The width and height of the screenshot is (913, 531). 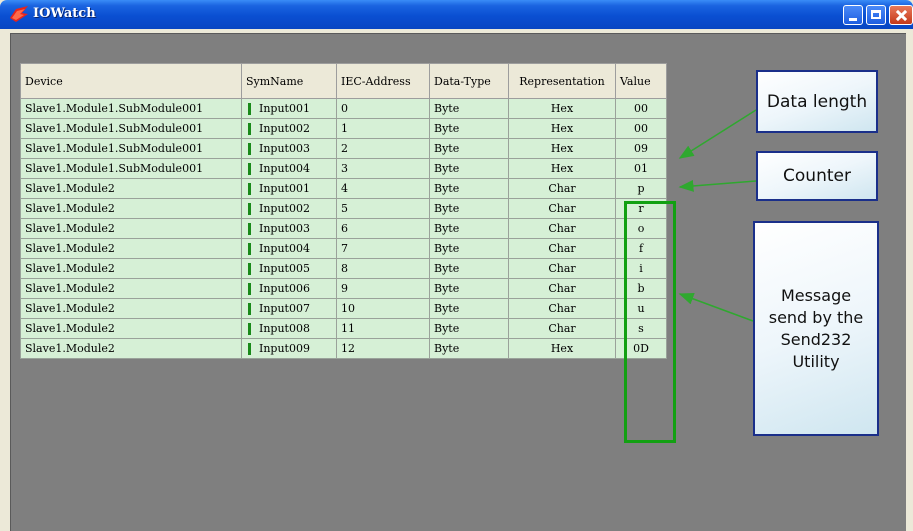 I want to click on table-row: Slave1.Module2 Input006 9 Byte Char b, so click(x=343, y=288).